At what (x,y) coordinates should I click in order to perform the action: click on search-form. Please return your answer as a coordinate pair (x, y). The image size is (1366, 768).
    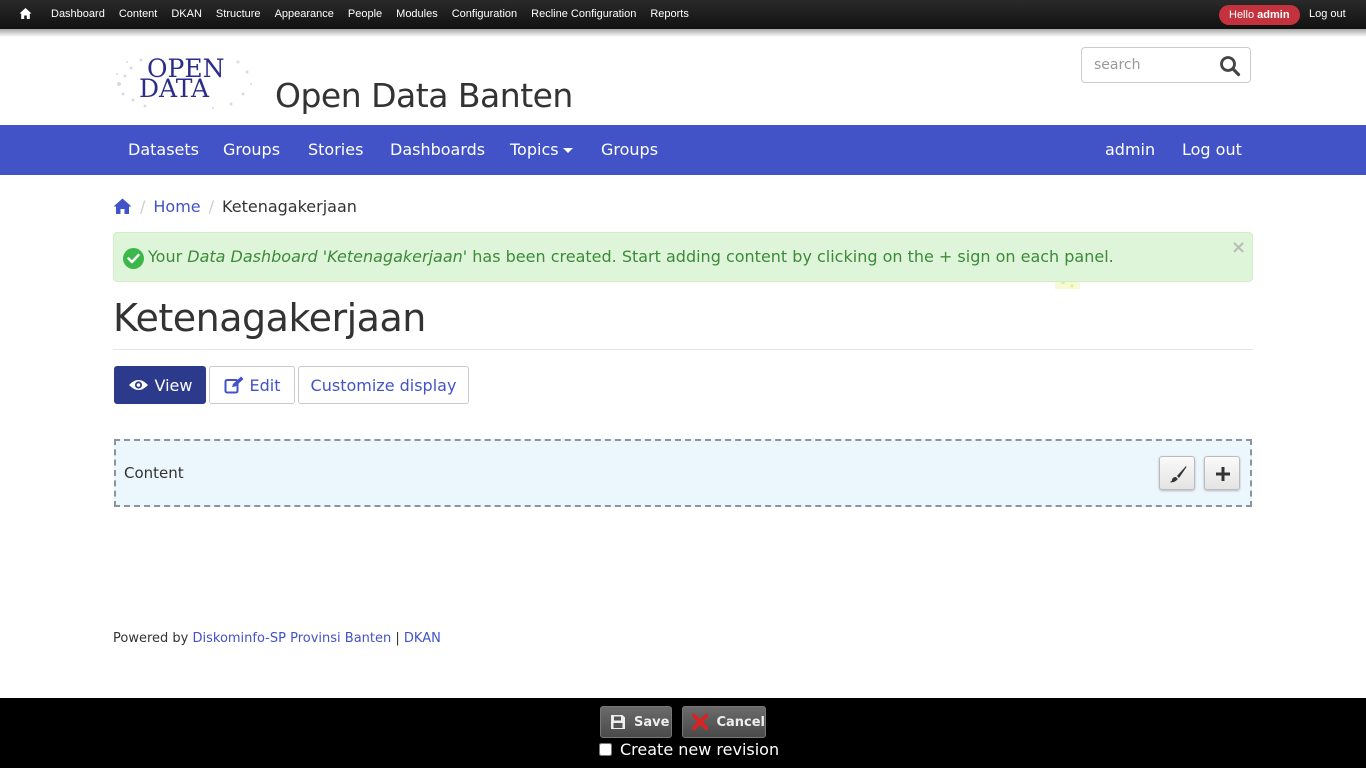
    Looking at the image, I should click on (1166, 65).